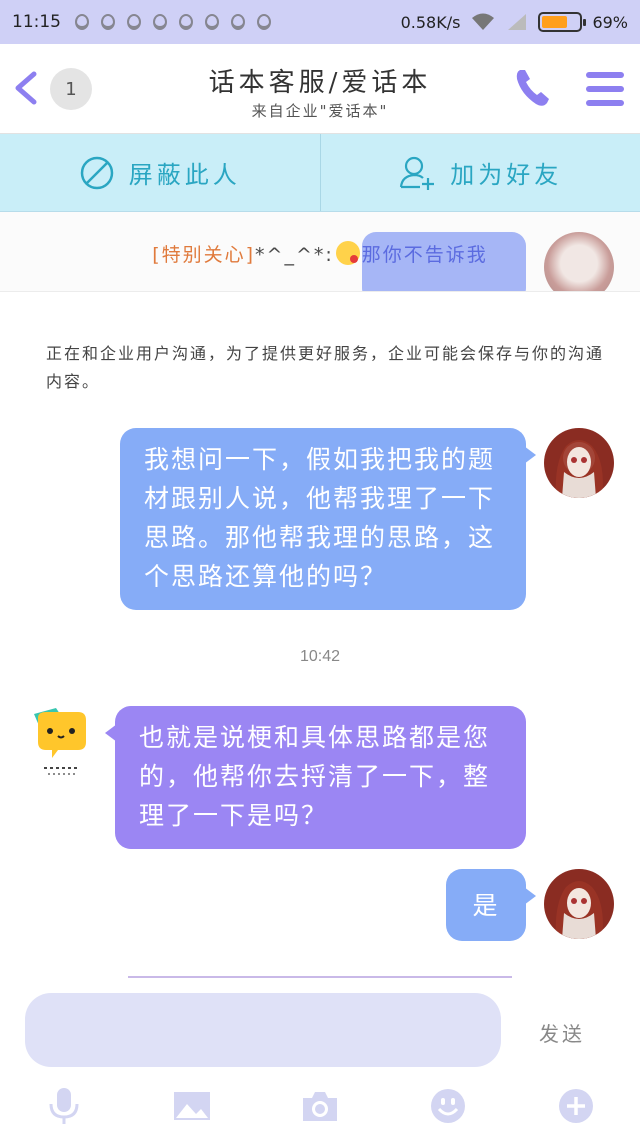 This screenshot has height=1138, width=640. I want to click on status-right: 0.58K/s 69%, so click(514, 22).